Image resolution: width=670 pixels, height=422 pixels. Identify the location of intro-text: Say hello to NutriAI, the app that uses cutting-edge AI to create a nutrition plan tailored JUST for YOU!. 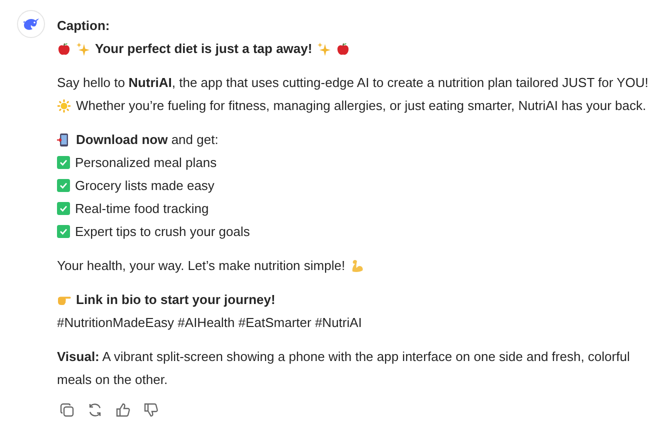
(352, 83).